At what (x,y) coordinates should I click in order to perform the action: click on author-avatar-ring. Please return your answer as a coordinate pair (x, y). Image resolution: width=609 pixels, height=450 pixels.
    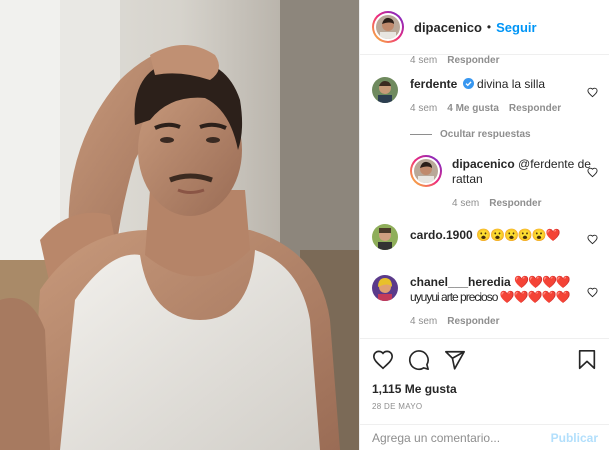
    Looking at the image, I should click on (388, 27).